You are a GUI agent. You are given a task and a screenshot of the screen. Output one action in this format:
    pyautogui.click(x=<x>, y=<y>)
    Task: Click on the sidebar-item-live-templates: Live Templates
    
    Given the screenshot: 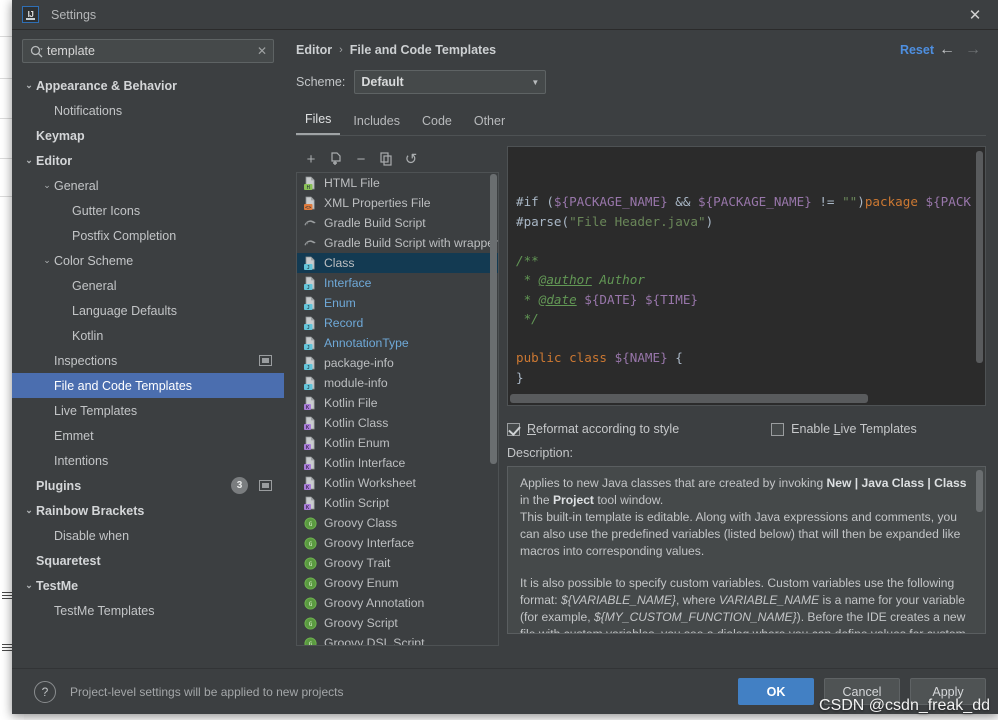 What is the action you would take?
    pyautogui.click(x=148, y=410)
    